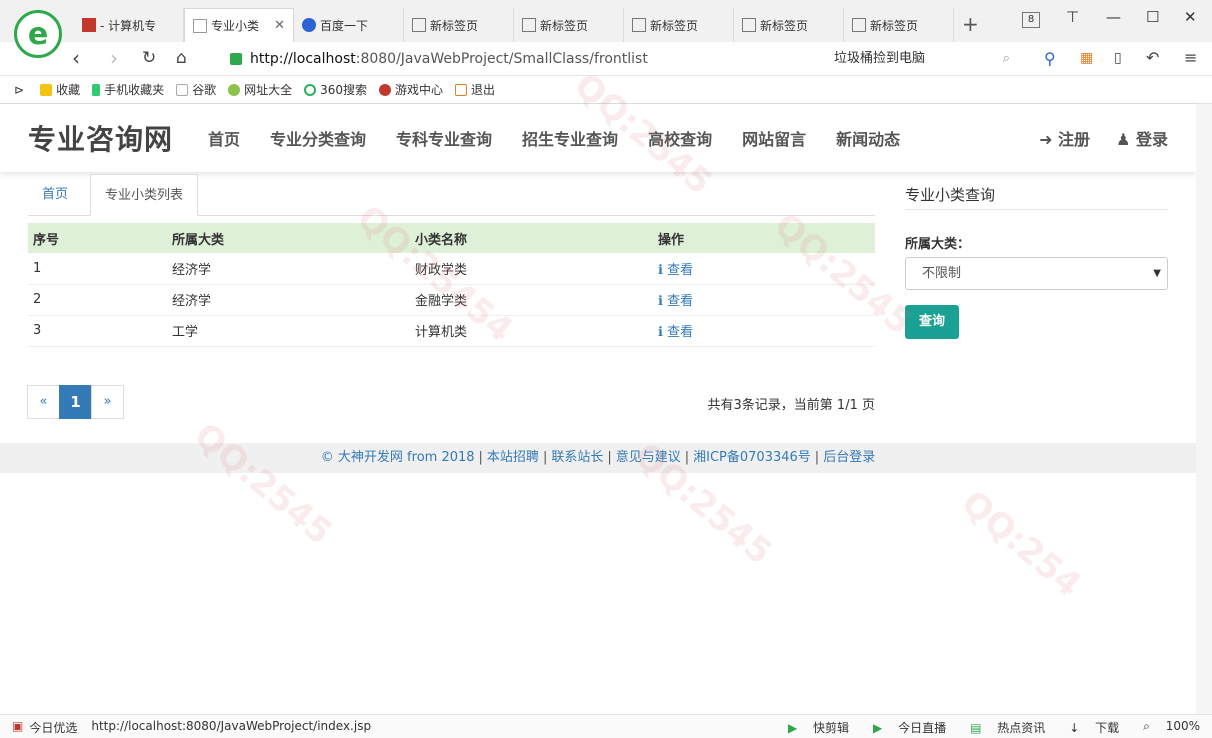 This screenshot has height=738, width=1212. Describe the element at coordinates (17, 727) in the screenshot. I see `gift-icon: ▣` at that location.